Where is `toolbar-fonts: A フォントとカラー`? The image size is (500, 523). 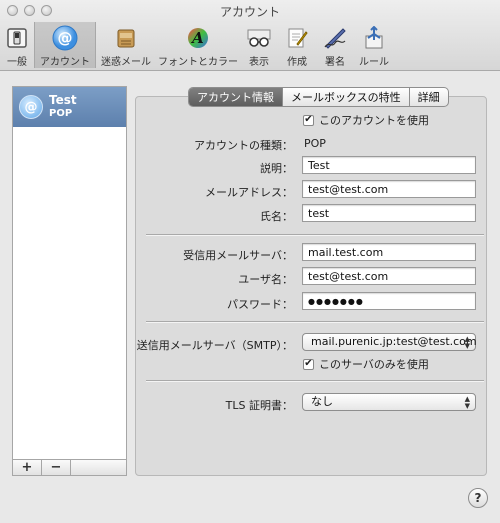
toolbar-fonts: A フォントとカラー is located at coordinates (198, 45).